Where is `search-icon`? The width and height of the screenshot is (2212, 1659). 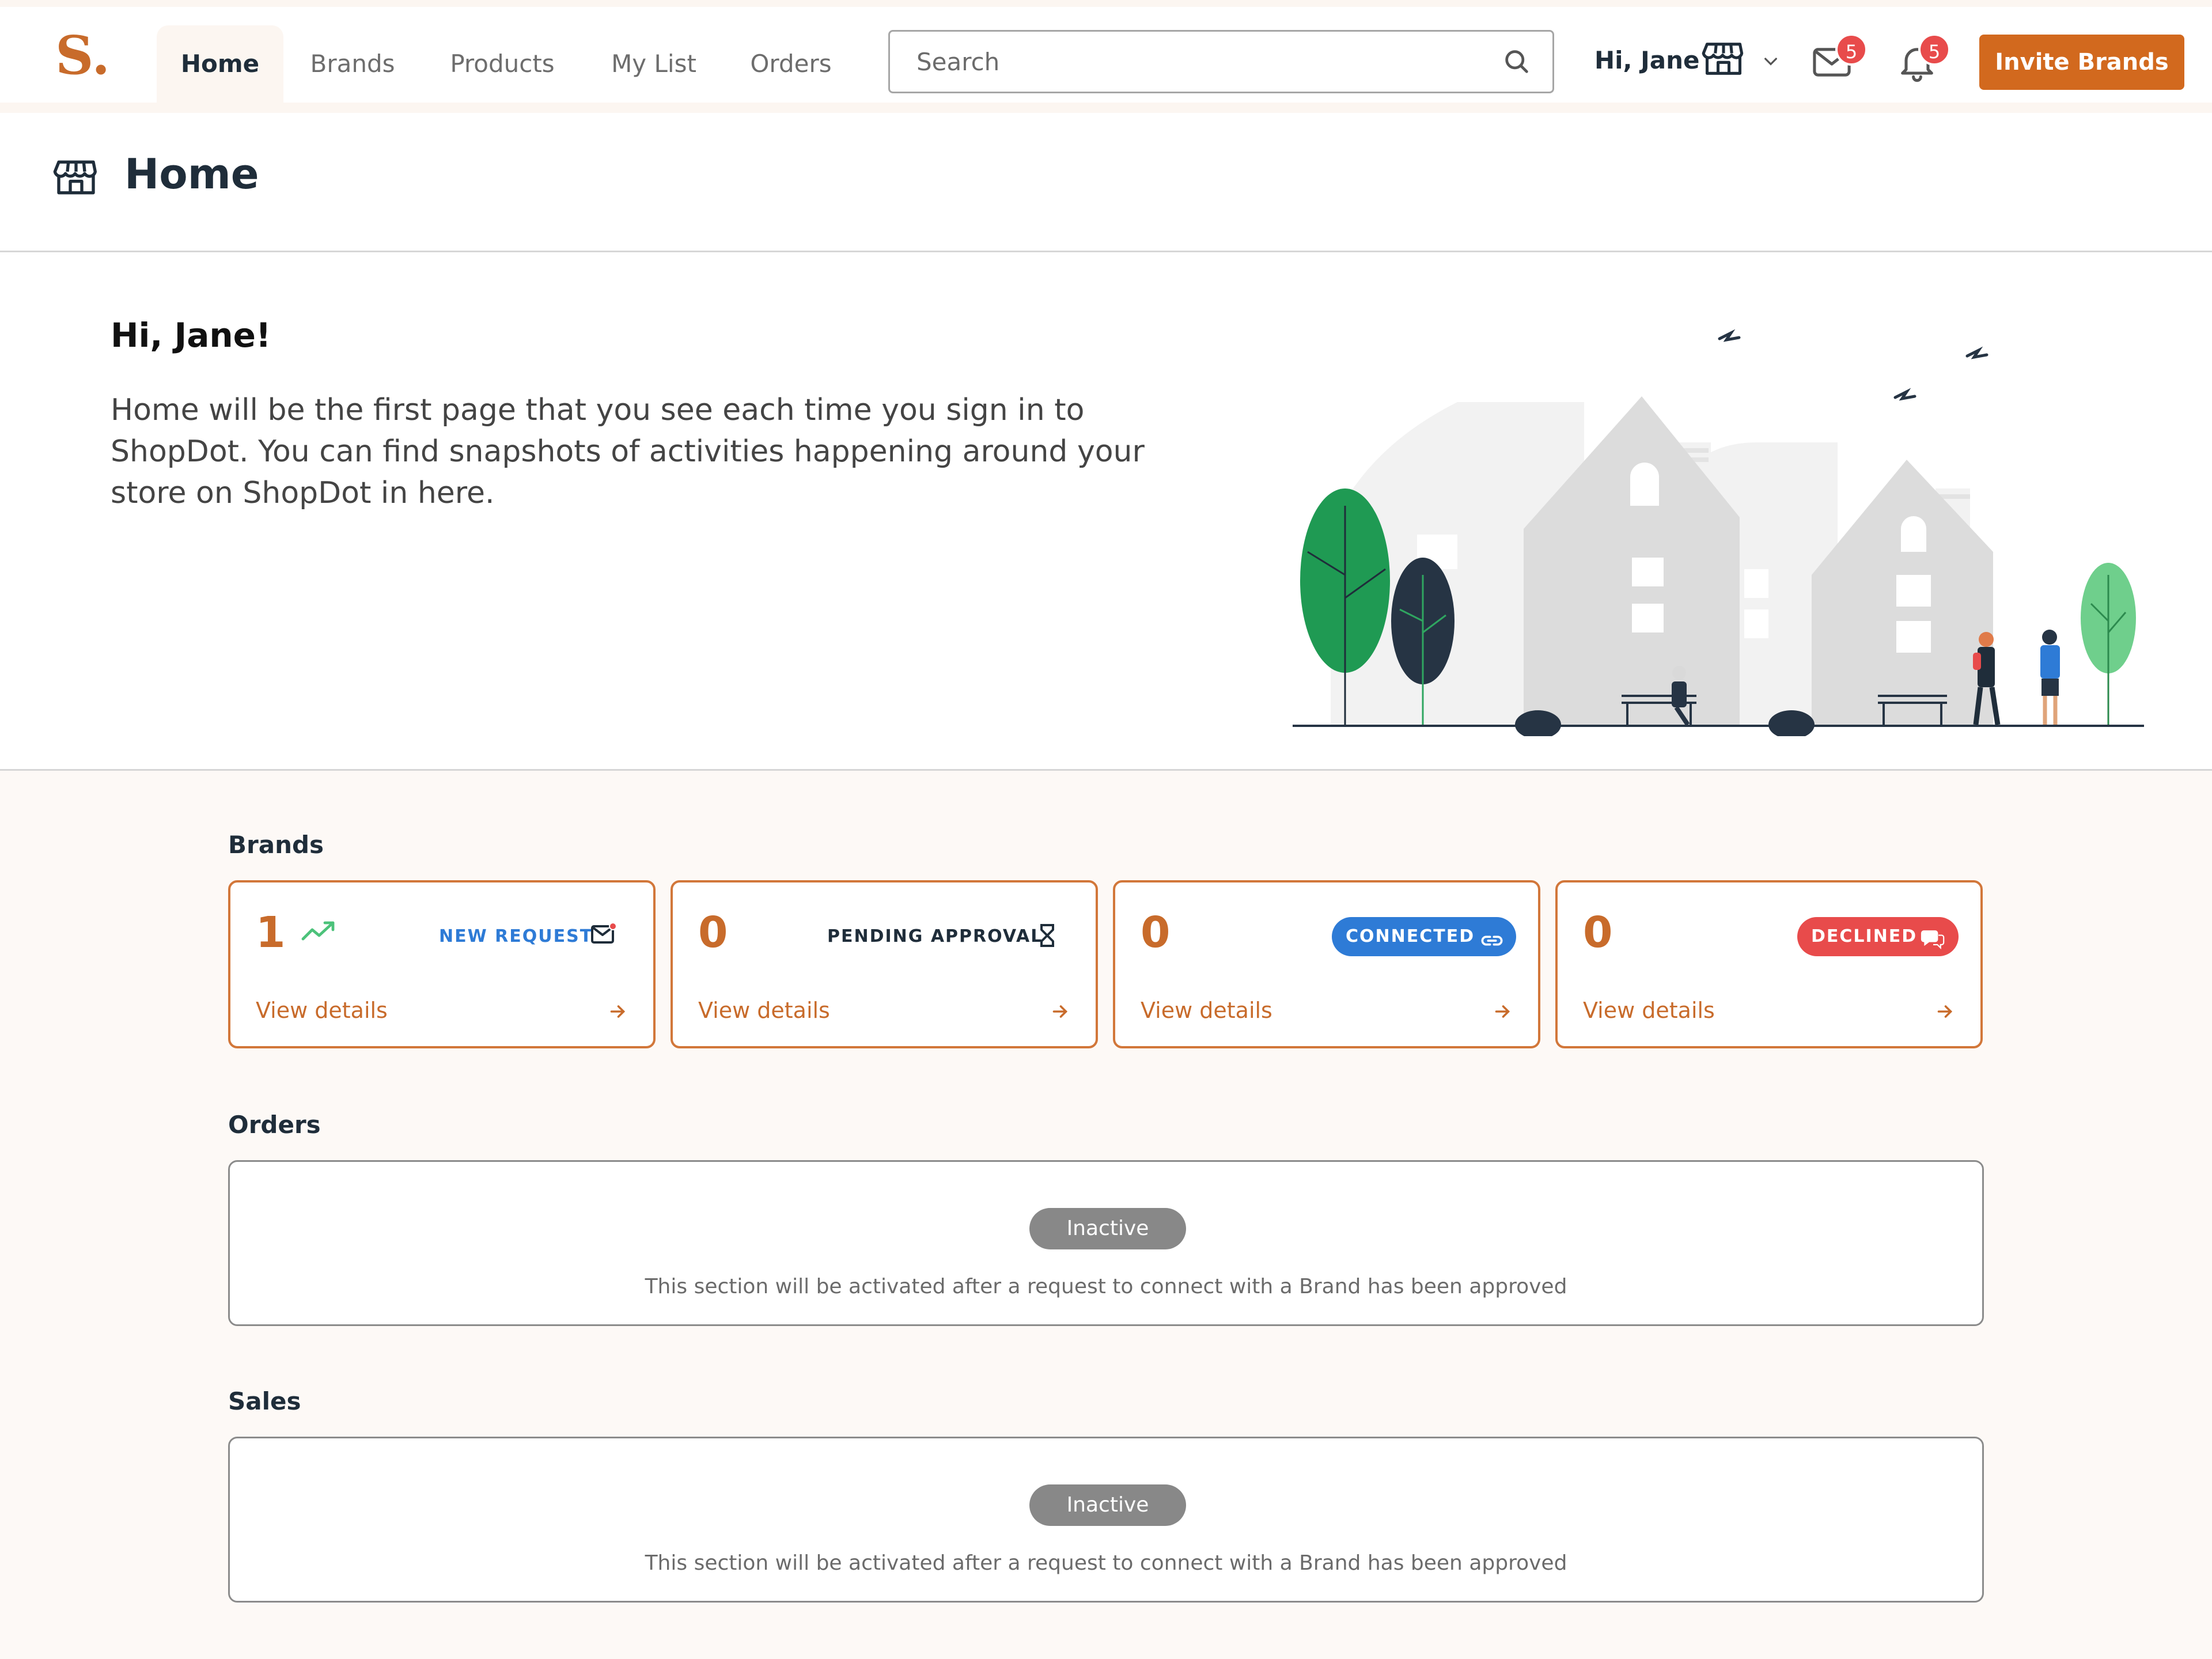
search-icon is located at coordinates (1517, 63).